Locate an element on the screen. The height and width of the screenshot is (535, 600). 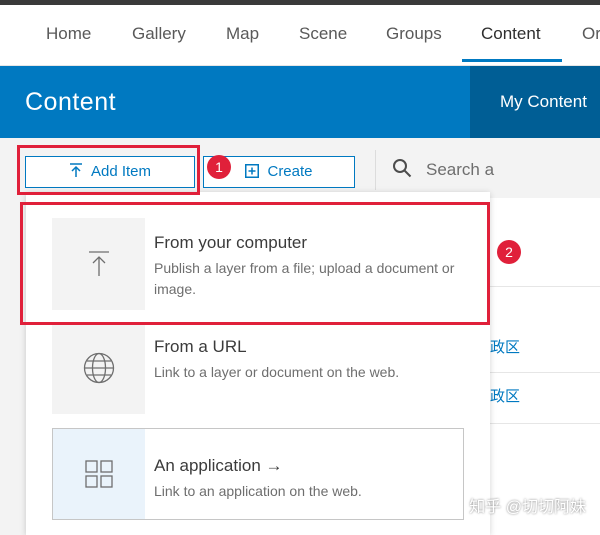
nav-gallery: Gallery is located at coordinates (159, 35).